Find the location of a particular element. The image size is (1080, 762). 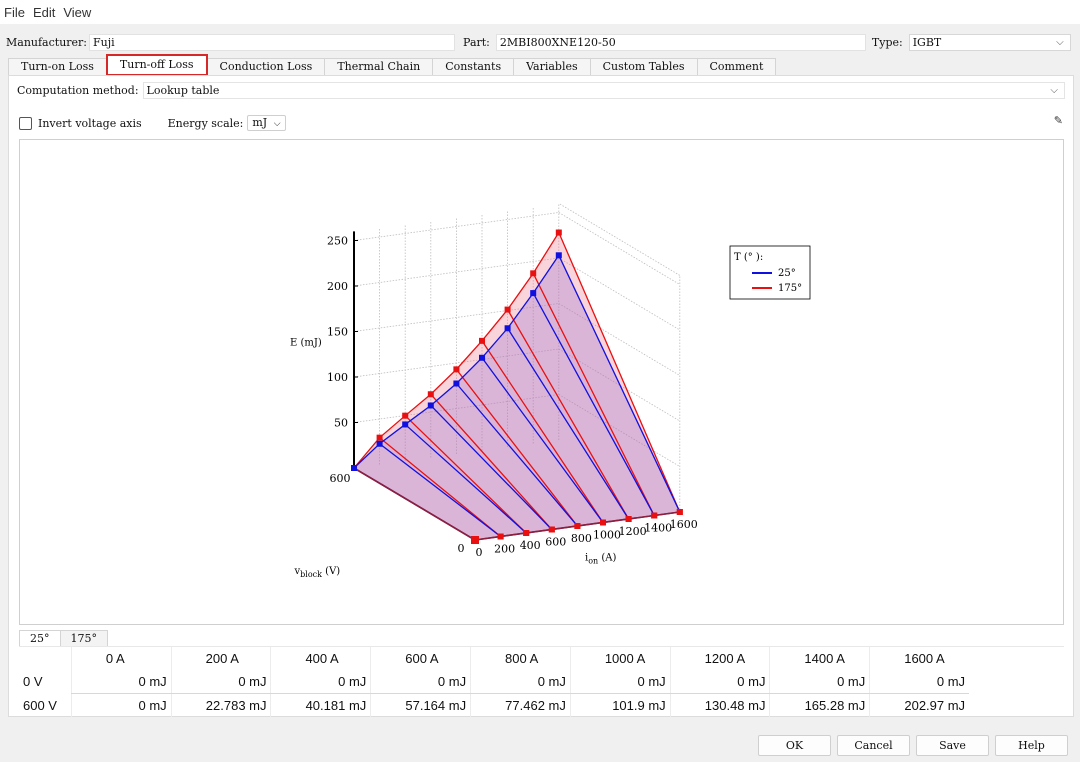

save-button: Save is located at coordinates (952, 745).